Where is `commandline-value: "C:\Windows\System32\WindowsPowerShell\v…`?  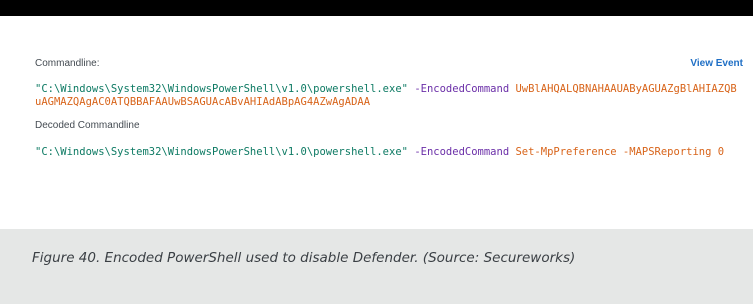 commandline-value: "C:\Windows\System32\WindowsPowerShell\v… is located at coordinates (387, 96).